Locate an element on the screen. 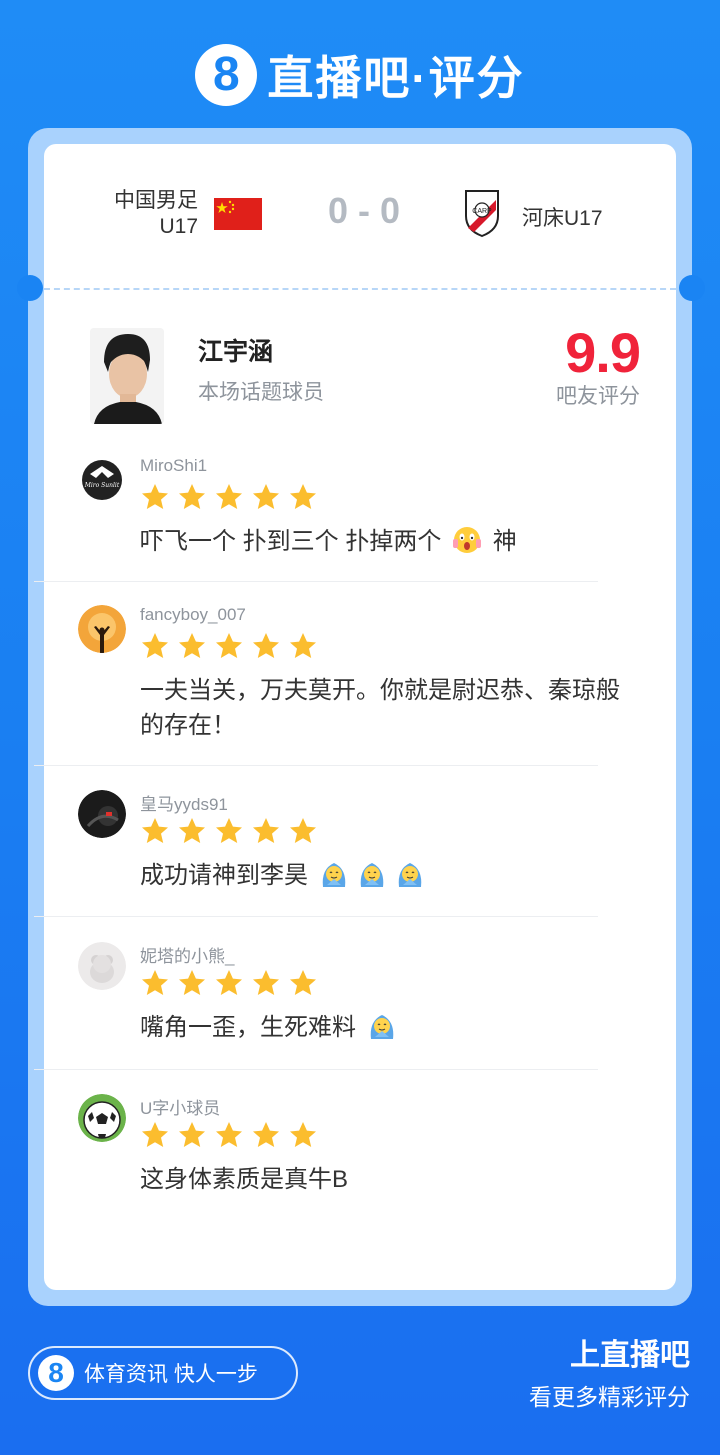 The height and width of the screenshot is (1455, 720). comment-item: 妮塔的小熊_ 嘴角一歪，生死难料 is located at coordinates (360, 997).